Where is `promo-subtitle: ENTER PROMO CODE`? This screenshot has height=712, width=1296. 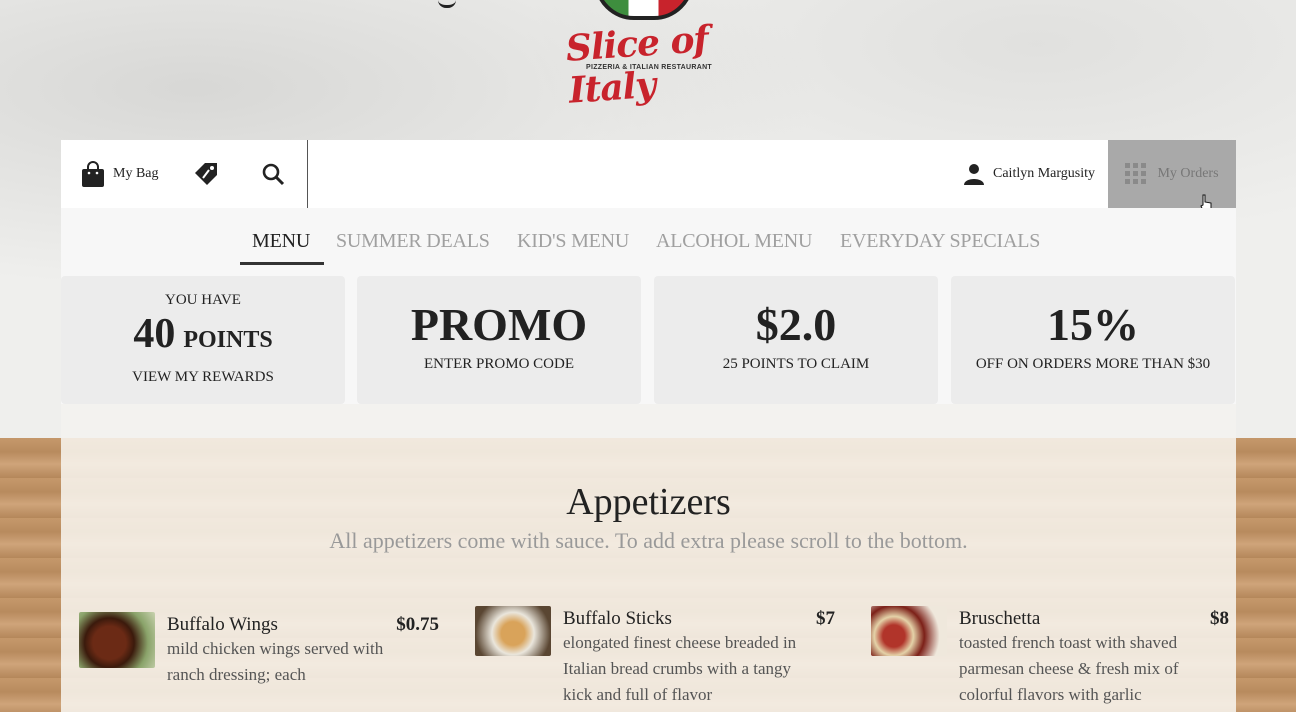 promo-subtitle: ENTER PROMO CODE is located at coordinates (498, 364).